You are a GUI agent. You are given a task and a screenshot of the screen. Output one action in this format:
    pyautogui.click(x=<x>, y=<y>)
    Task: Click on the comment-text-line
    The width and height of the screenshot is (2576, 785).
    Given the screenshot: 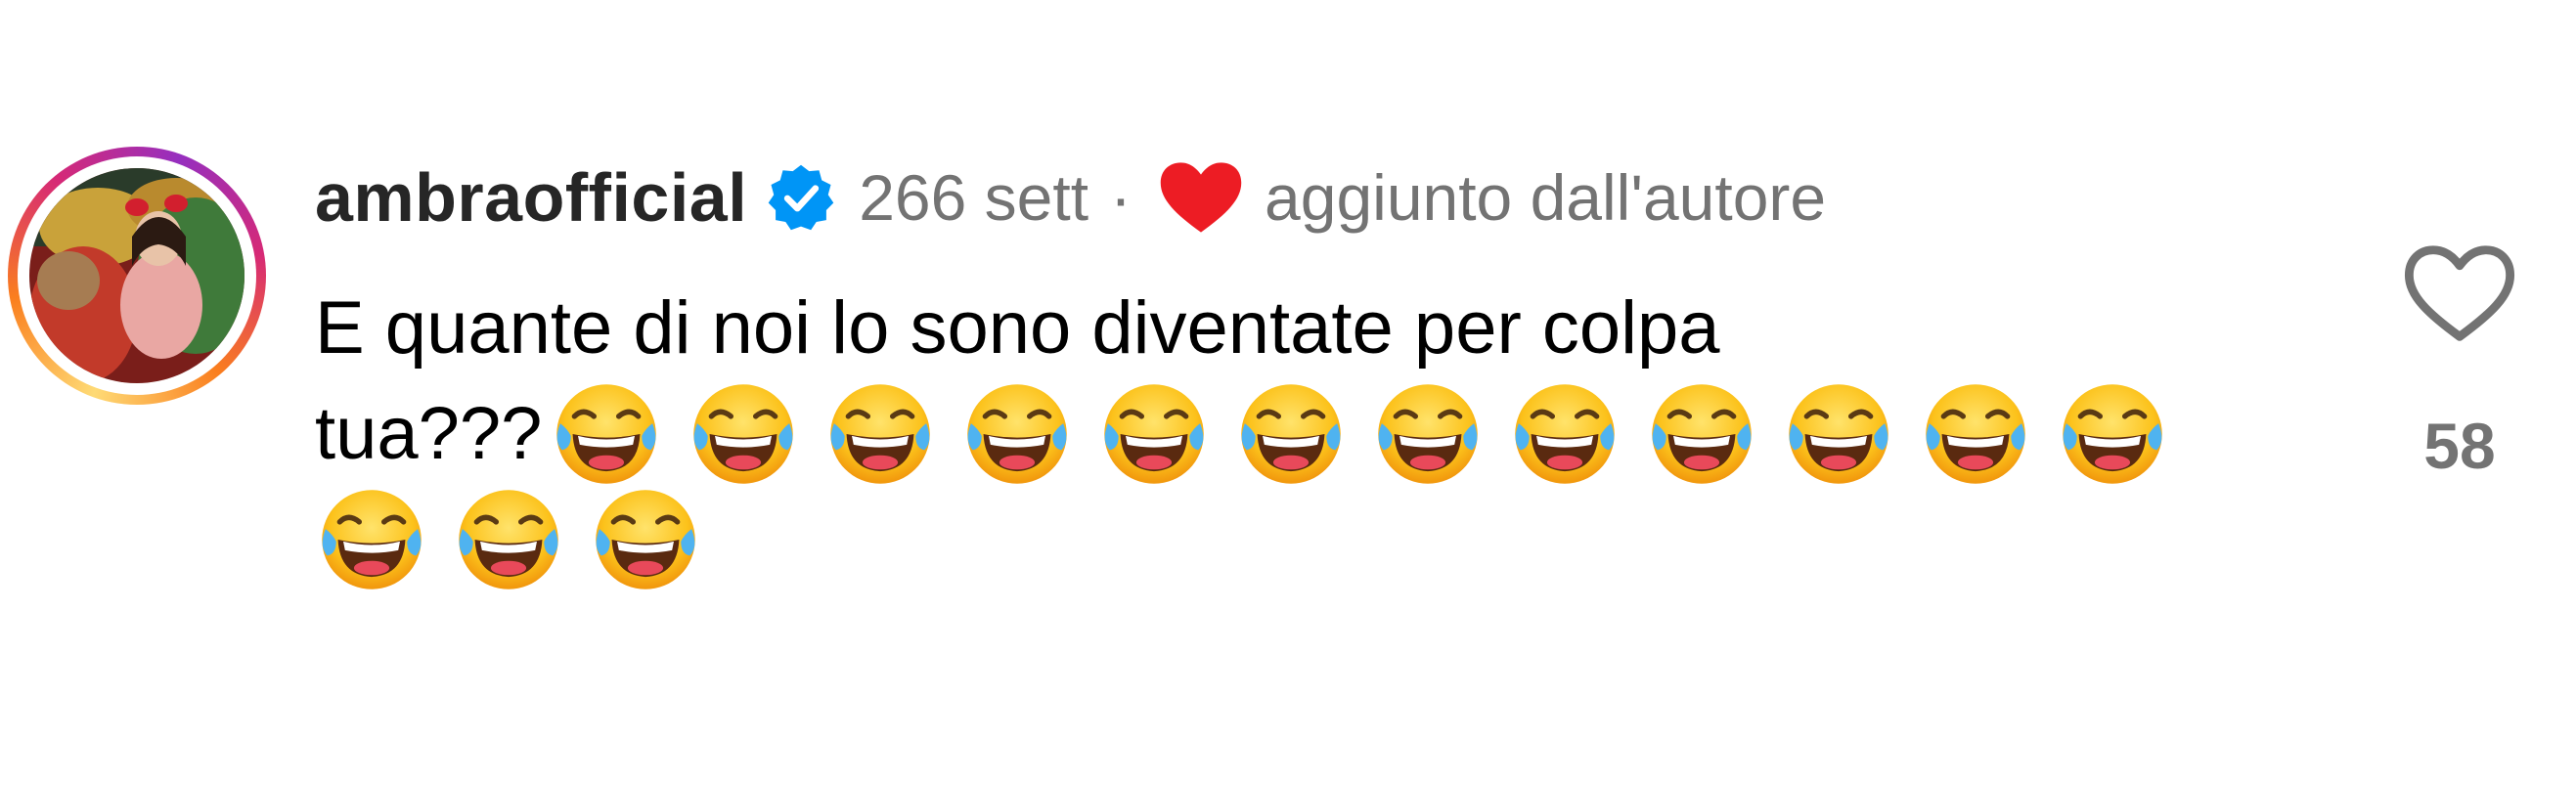 What is the action you would take?
    pyautogui.click(x=1332, y=540)
    